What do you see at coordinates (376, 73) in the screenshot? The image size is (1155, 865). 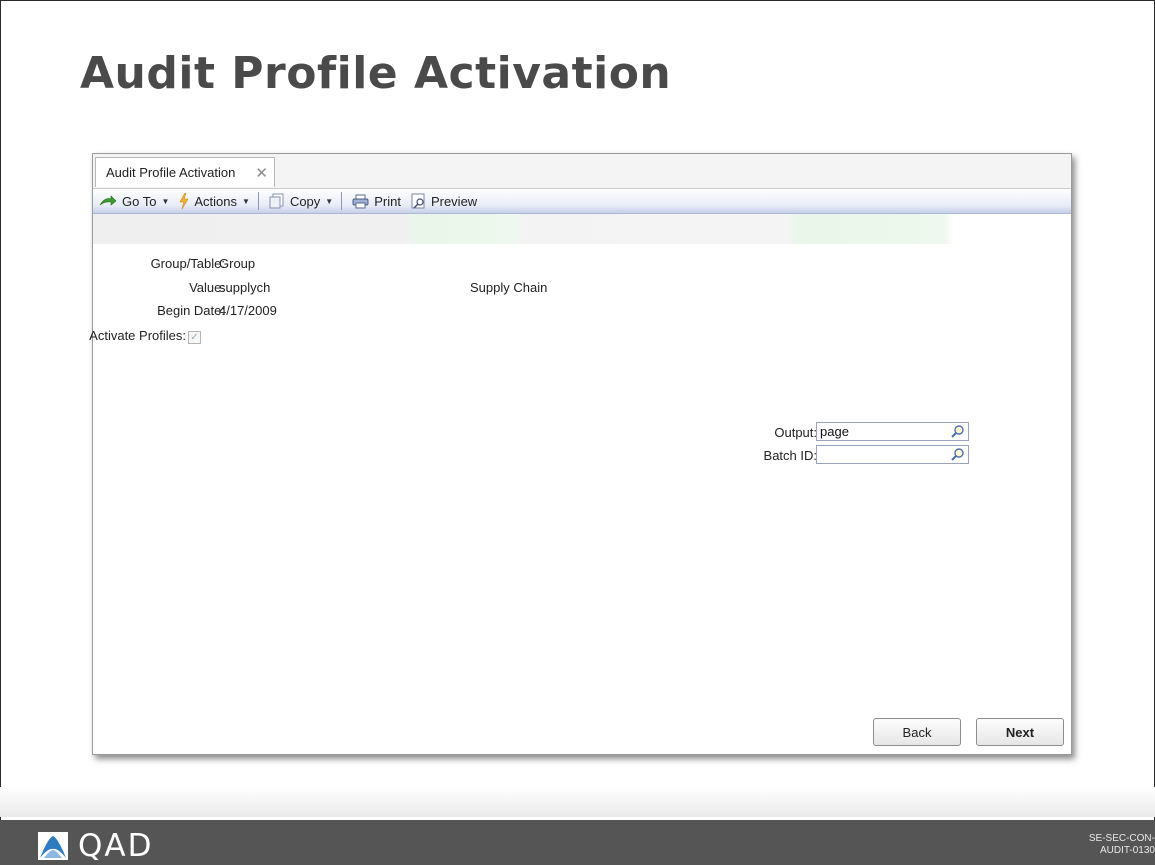 I see `page-title: Audit Profile Activation` at bounding box center [376, 73].